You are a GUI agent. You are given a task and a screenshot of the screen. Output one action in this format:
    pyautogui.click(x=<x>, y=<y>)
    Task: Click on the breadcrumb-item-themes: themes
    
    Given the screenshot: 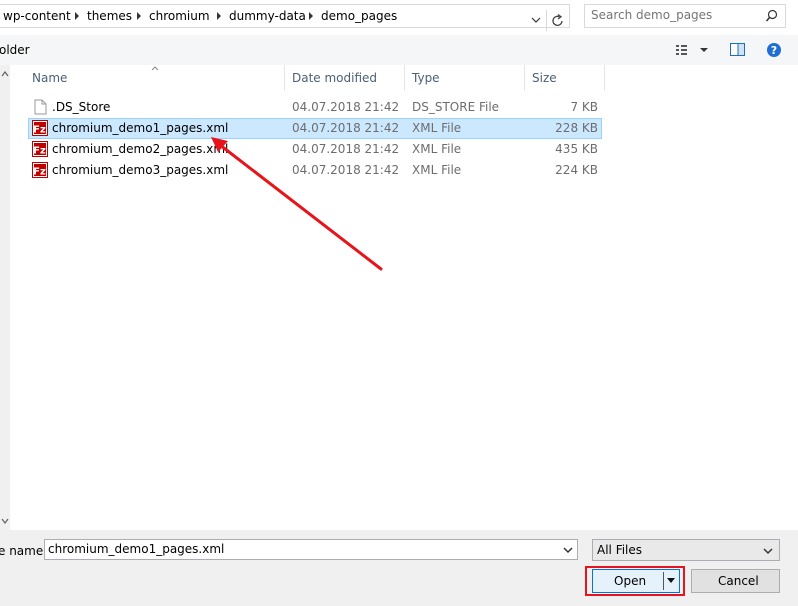 What is the action you would take?
    pyautogui.click(x=109, y=16)
    